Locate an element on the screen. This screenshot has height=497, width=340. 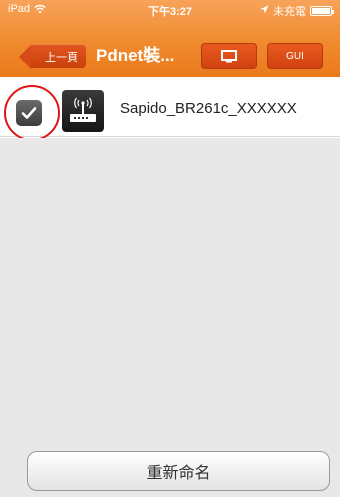
back-button: 上一頁 is located at coordinates (52, 56).